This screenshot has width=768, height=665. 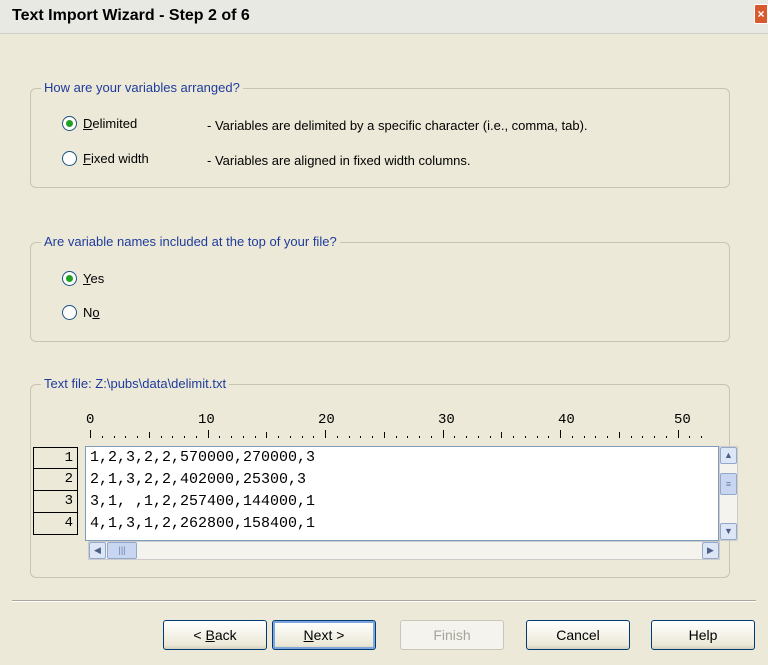 What do you see at coordinates (55, 480) in the screenshot?
I see `row-number: 2` at bounding box center [55, 480].